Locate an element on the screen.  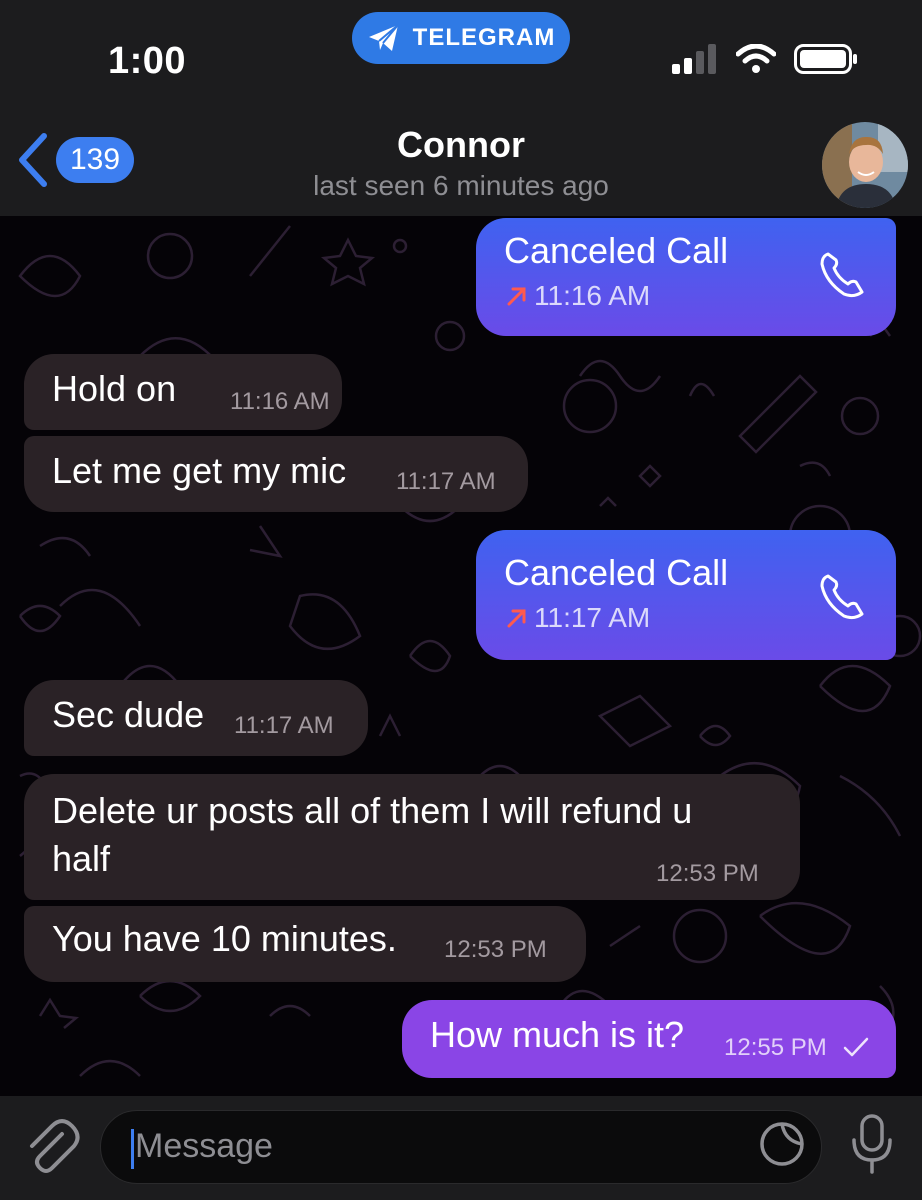
message-time: 12:55 PM is located at coordinates (775, 1047).